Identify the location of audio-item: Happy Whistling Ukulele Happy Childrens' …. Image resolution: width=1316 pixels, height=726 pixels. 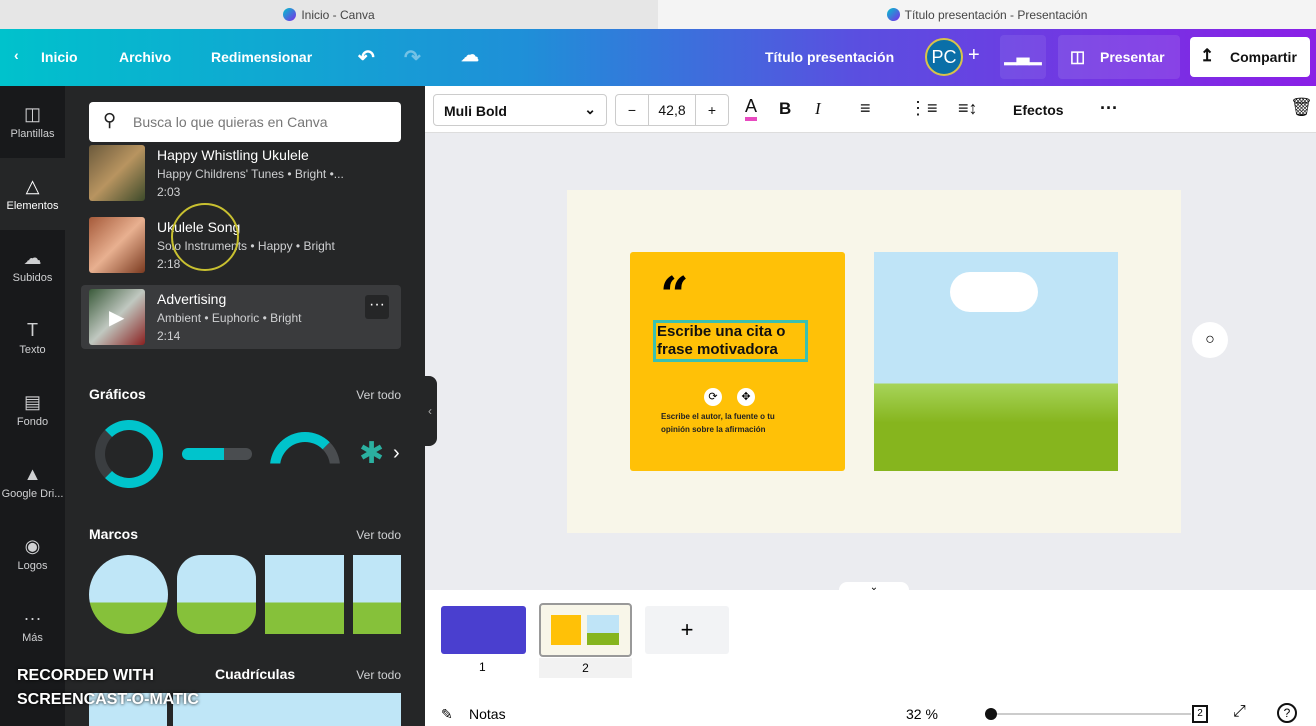
(241, 173).